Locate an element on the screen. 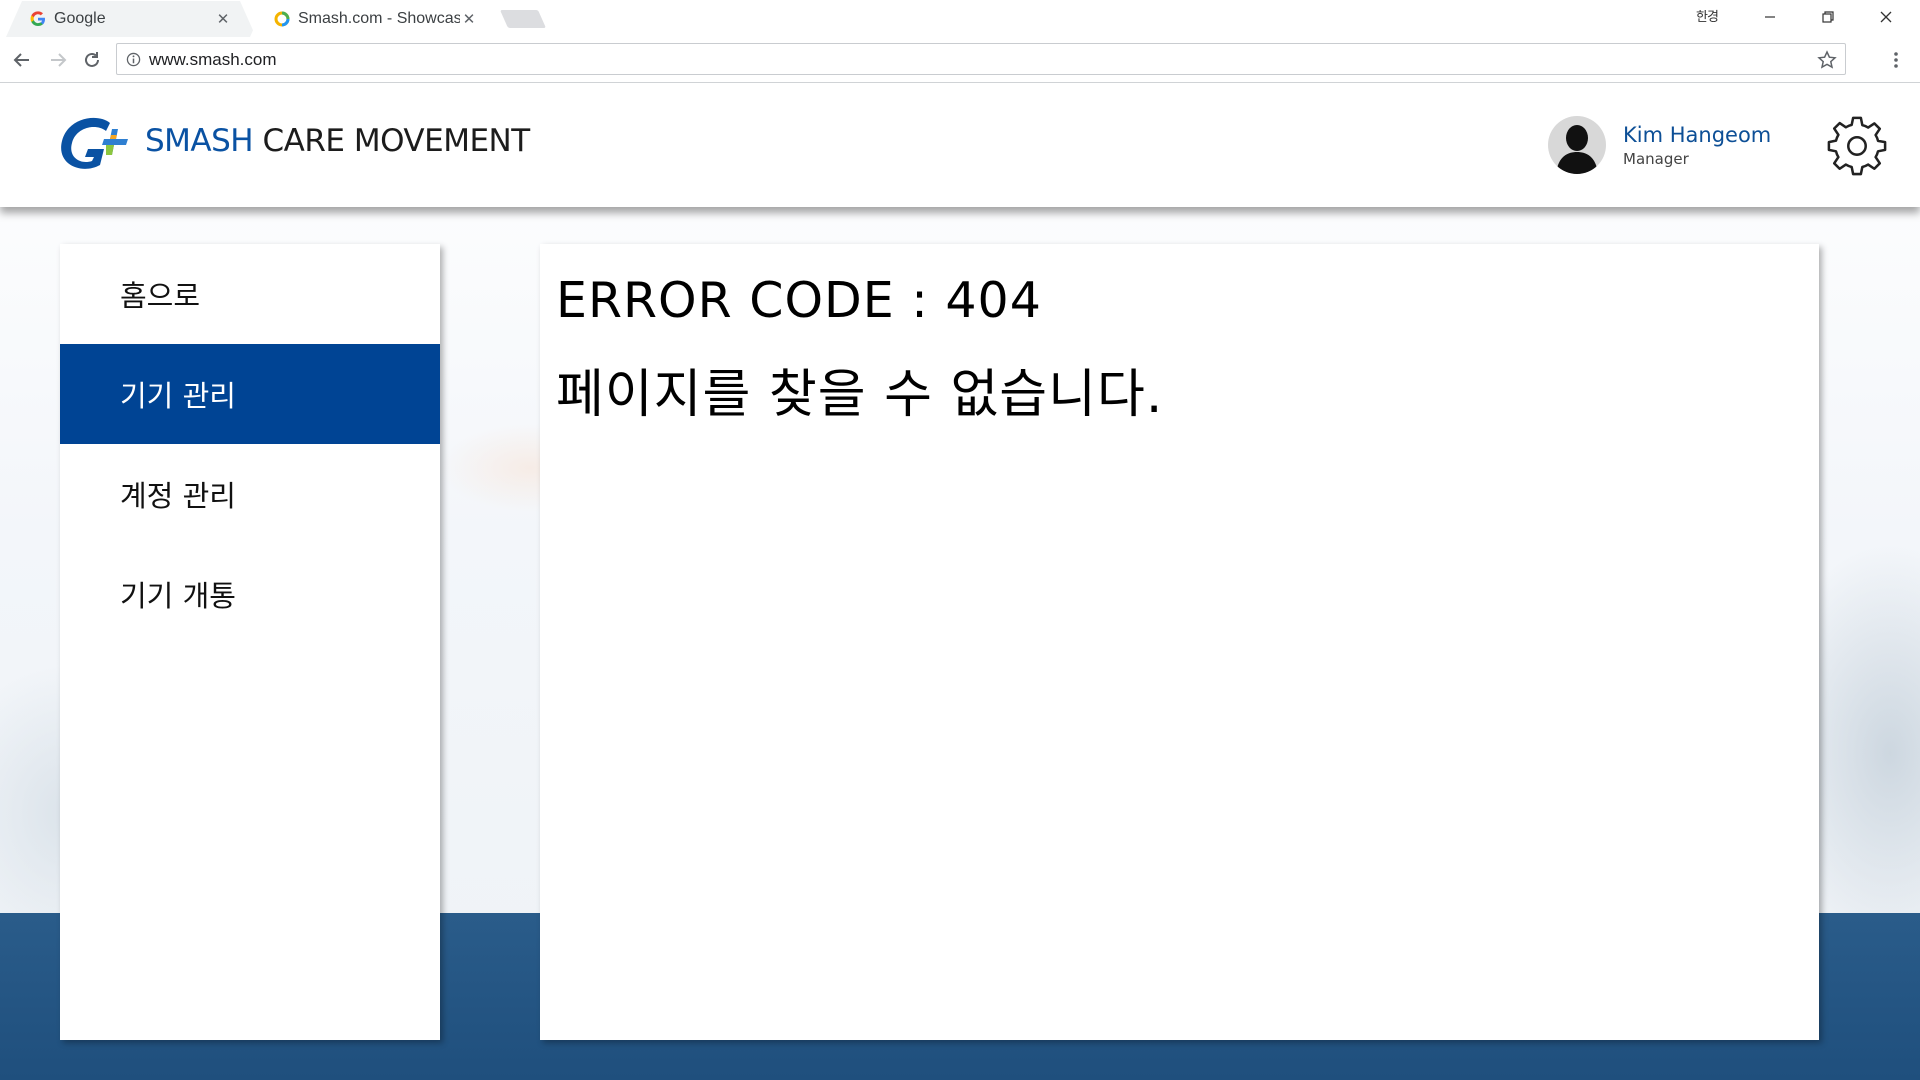 This screenshot has height=1080, width=1920. reload-button is located at coordinates (92, 60).